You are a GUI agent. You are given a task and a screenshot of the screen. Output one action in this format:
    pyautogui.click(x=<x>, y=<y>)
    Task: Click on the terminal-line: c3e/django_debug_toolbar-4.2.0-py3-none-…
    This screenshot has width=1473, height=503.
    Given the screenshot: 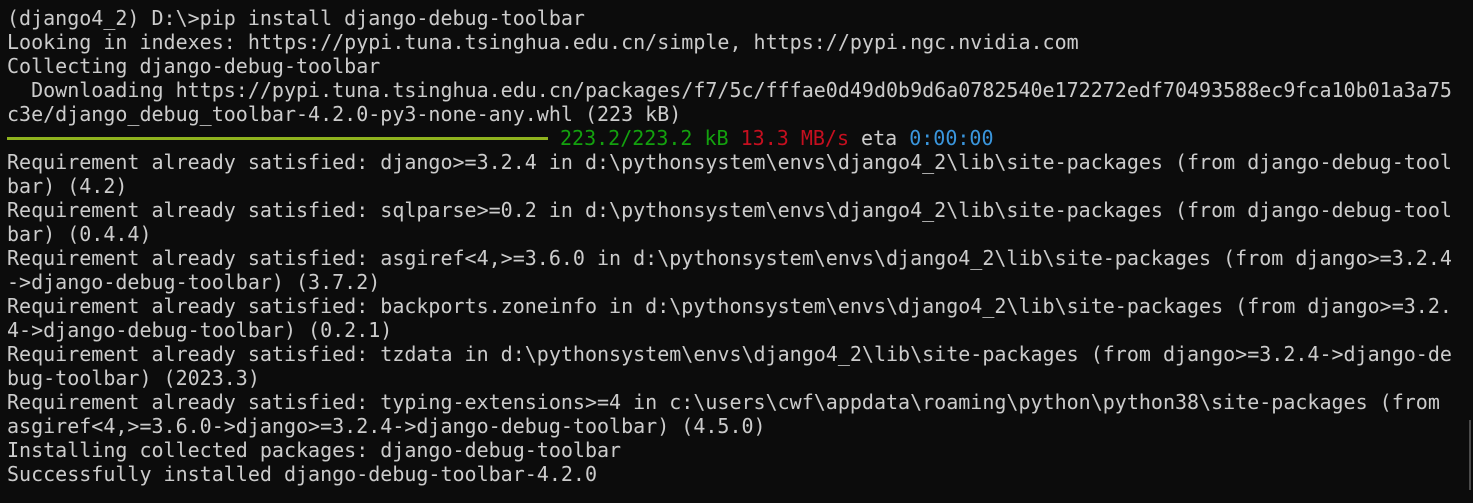 What is the action you would take?
    pyautogui.click(x=344, y=114)
    